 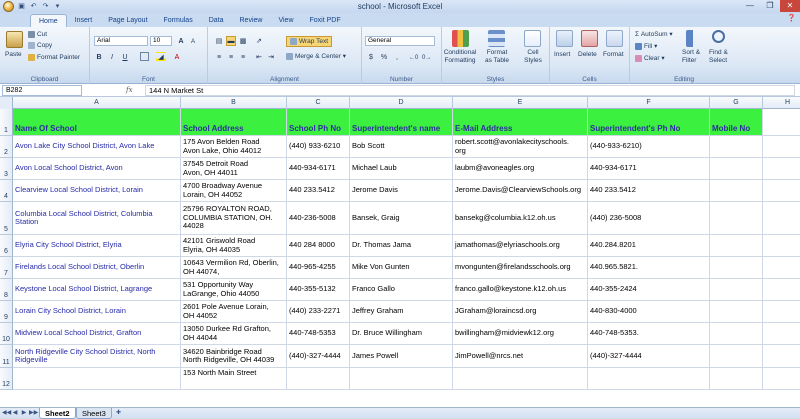 What do you see at coordinates (718, 57) in the screenshot?
I see `find-select-button: Find & Select` at bounding box center [718, 57].